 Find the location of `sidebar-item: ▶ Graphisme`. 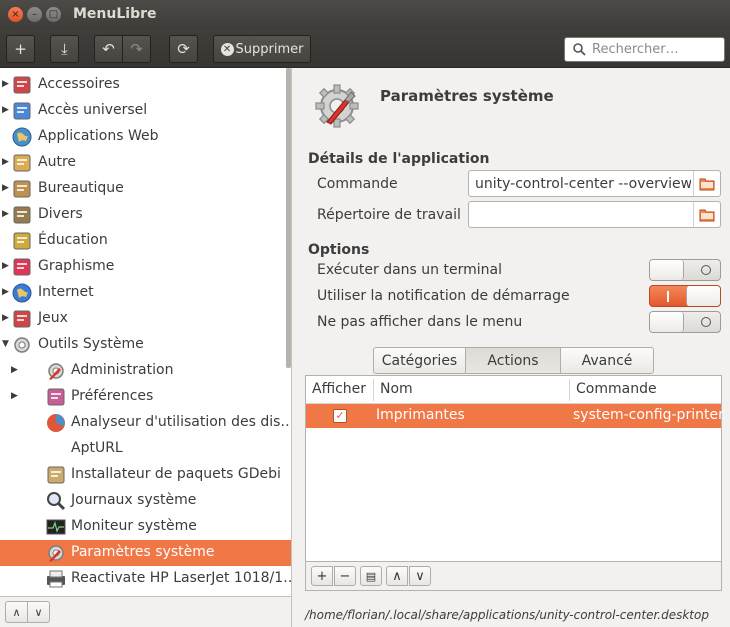

sidebar-item: ▶ Graphisme is located at coordinates (145, 267).